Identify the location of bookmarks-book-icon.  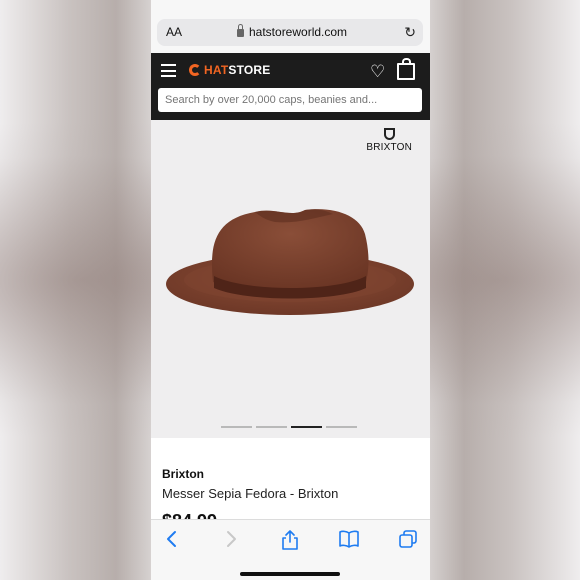
(349, 539).